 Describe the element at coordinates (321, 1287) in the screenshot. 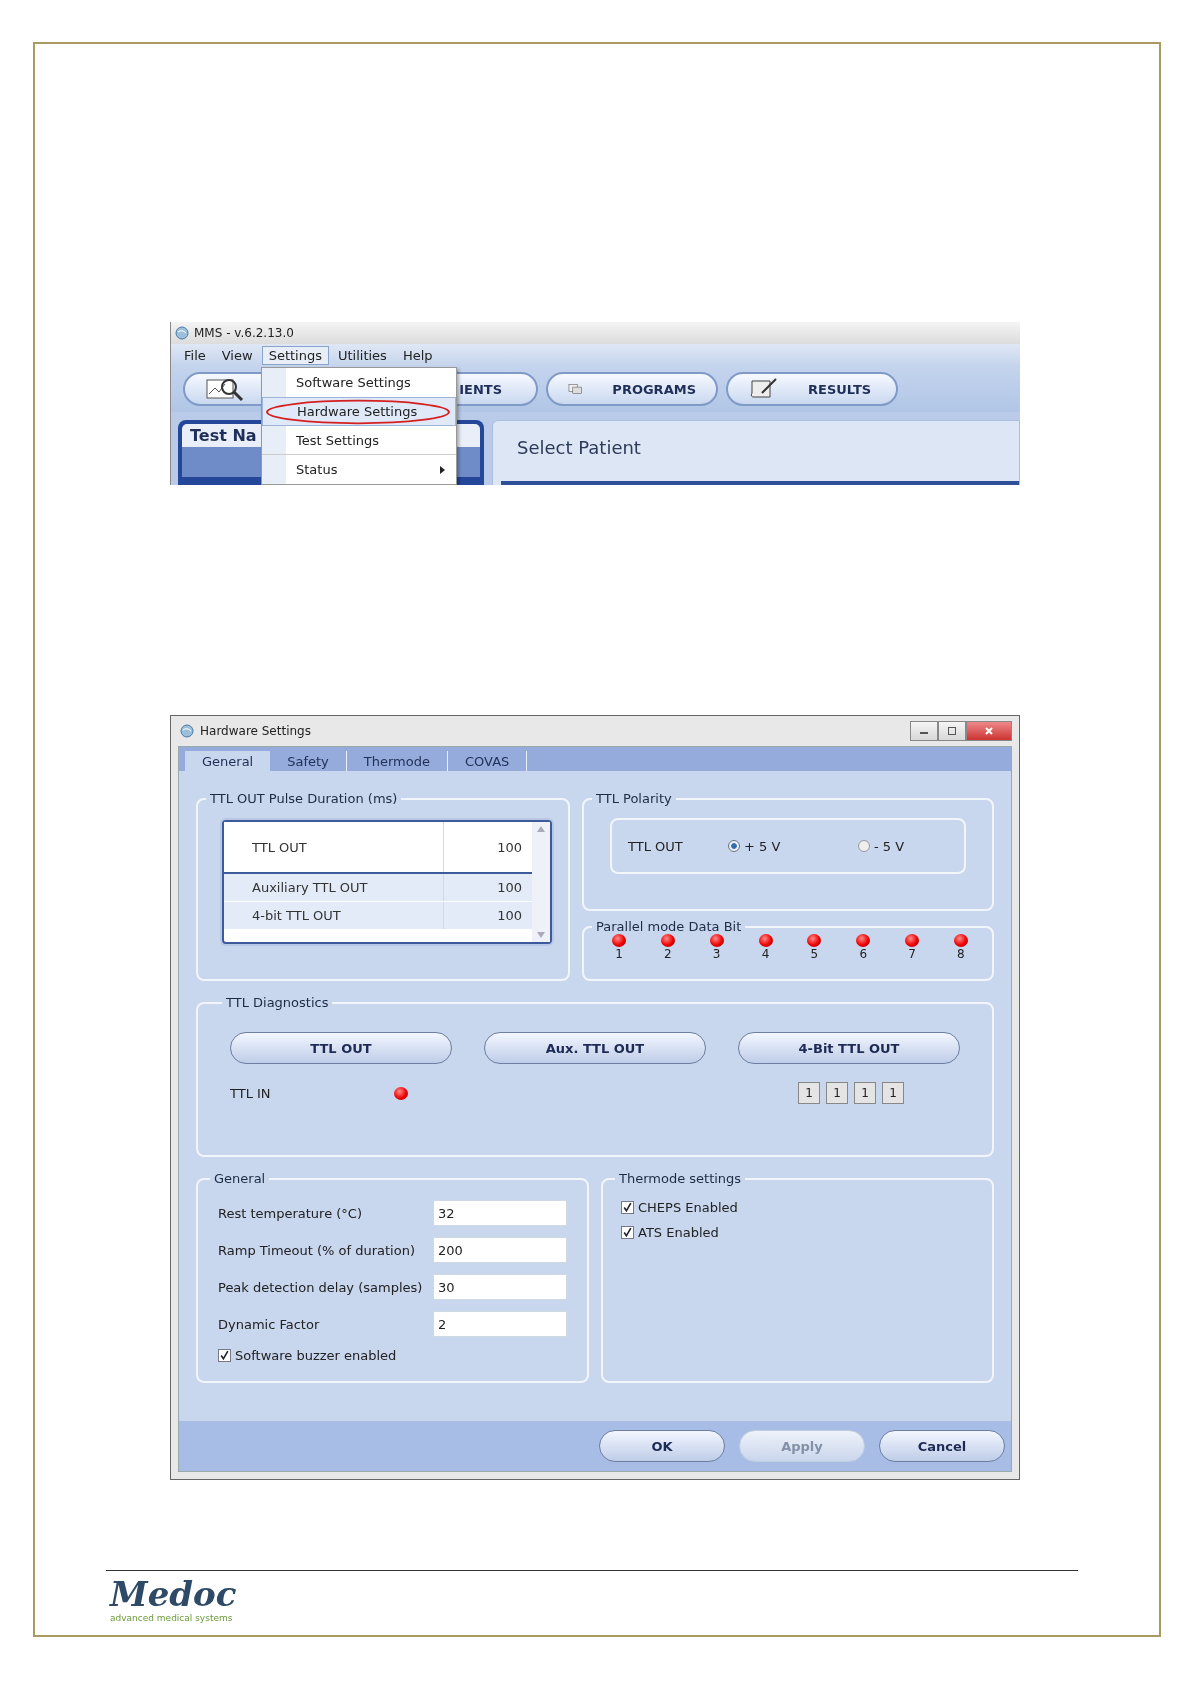

I see `field-label: Peak detection delay (samples)` at that location.